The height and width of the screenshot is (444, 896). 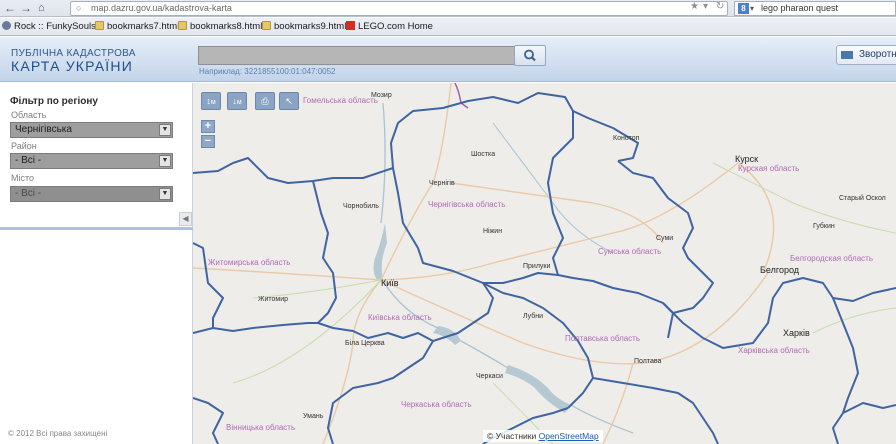 I want to click on star-icon: ★, so click(x=694, y=6).